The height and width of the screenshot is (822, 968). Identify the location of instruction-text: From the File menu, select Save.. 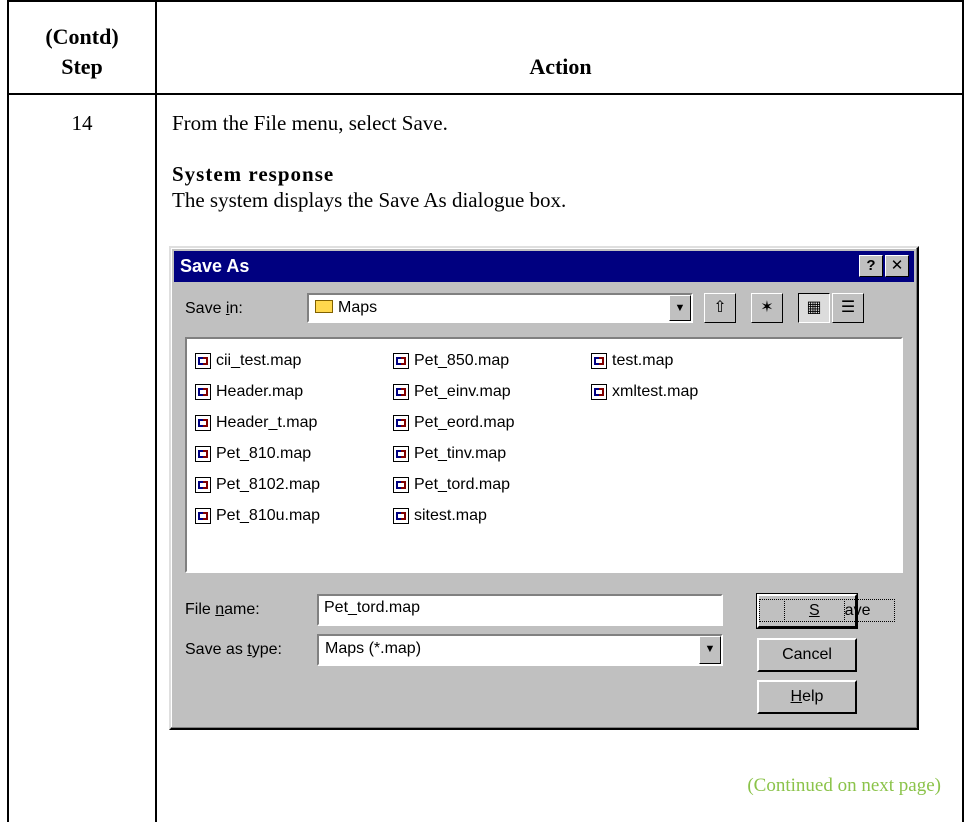
(310, 123).